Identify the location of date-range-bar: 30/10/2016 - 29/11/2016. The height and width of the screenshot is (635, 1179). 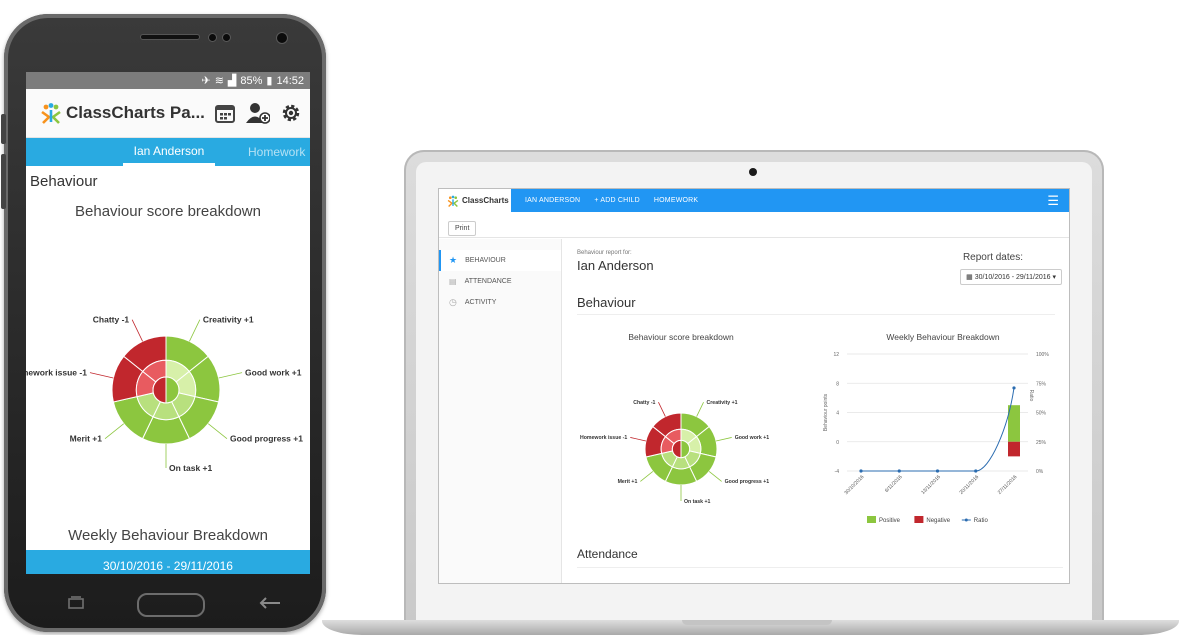
(168, 562).